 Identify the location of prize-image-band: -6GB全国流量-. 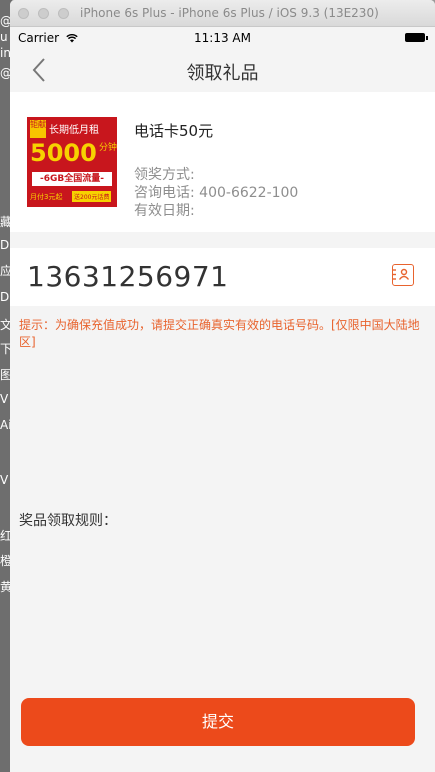
(72, 179).